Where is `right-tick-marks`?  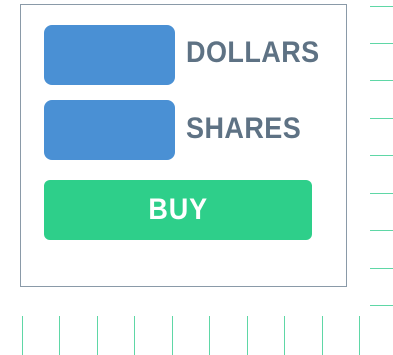
right-tick-marks is located at coordinates (381, 160).